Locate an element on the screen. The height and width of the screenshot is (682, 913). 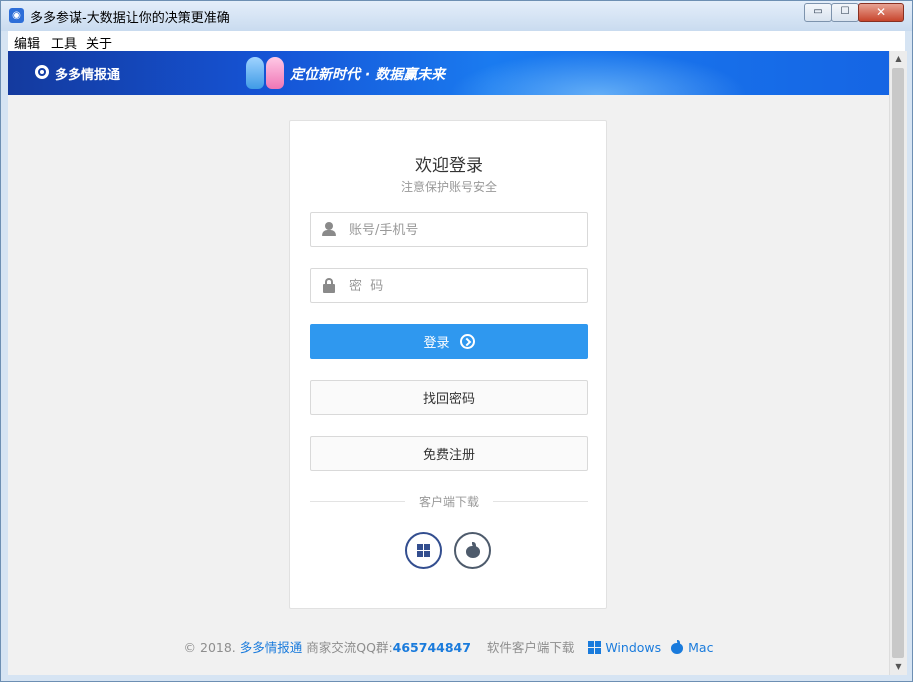
scroll-down-arrow-icon: ▼ is located at coordinates (898, 667).